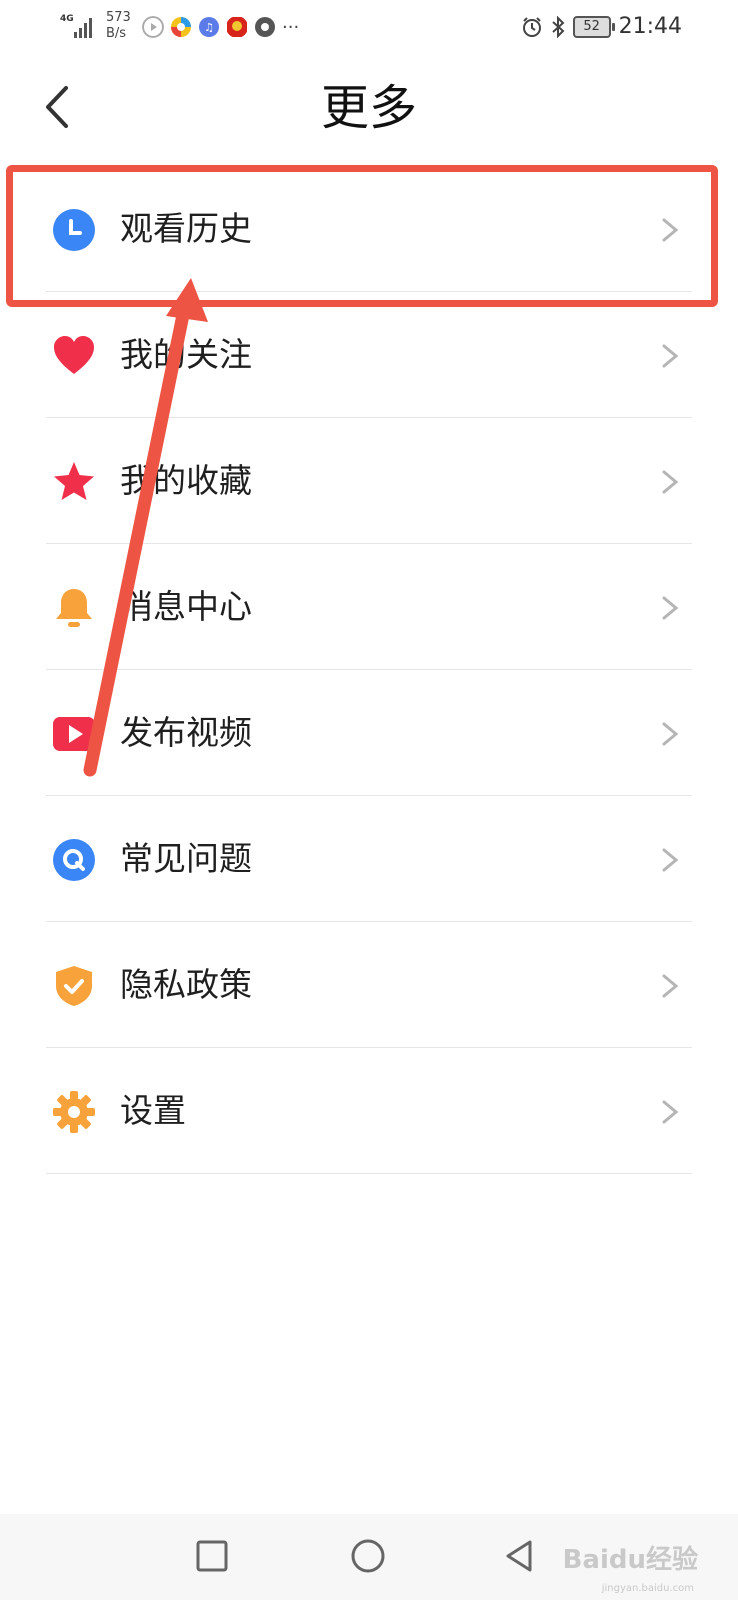  Describe the element at coordinates (237, 27) in the screenshot. I see `red-app-icon` at that location.